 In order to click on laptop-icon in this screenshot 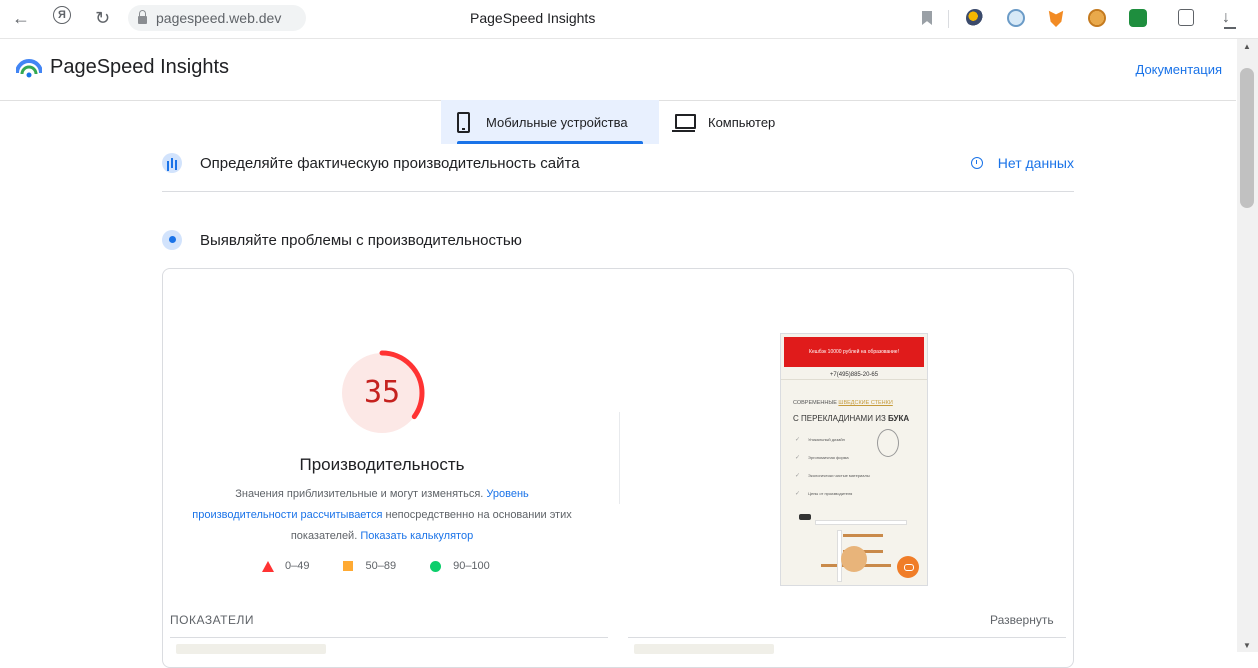, I will do `click(684, 122)`.